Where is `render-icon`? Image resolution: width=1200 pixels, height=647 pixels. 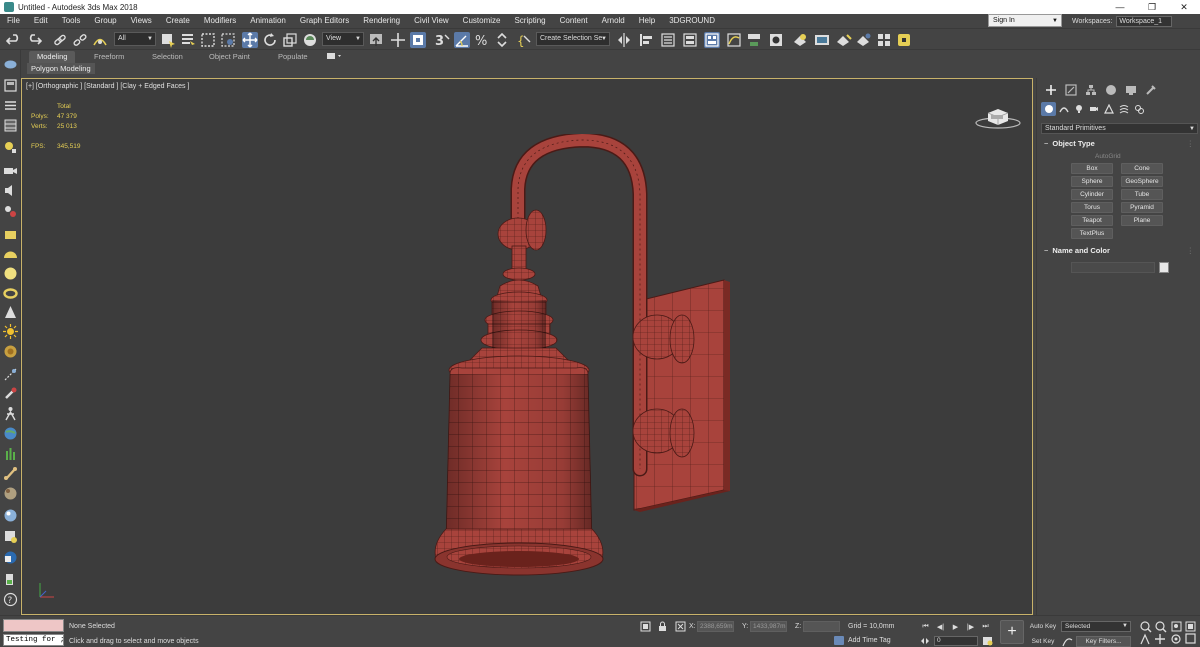 render-icon is located at coordinates (10, 536).